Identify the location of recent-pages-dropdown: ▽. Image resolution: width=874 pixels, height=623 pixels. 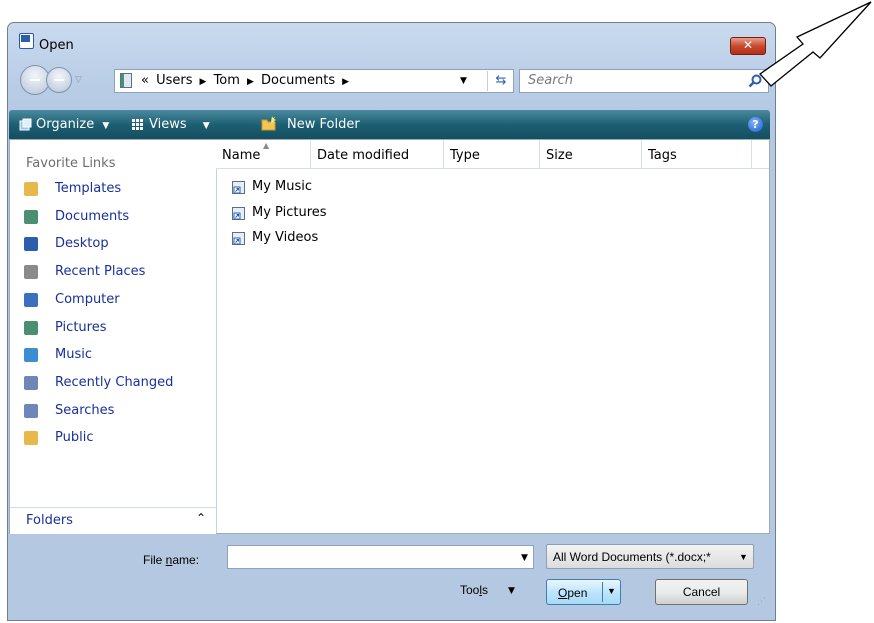
(78, 80).